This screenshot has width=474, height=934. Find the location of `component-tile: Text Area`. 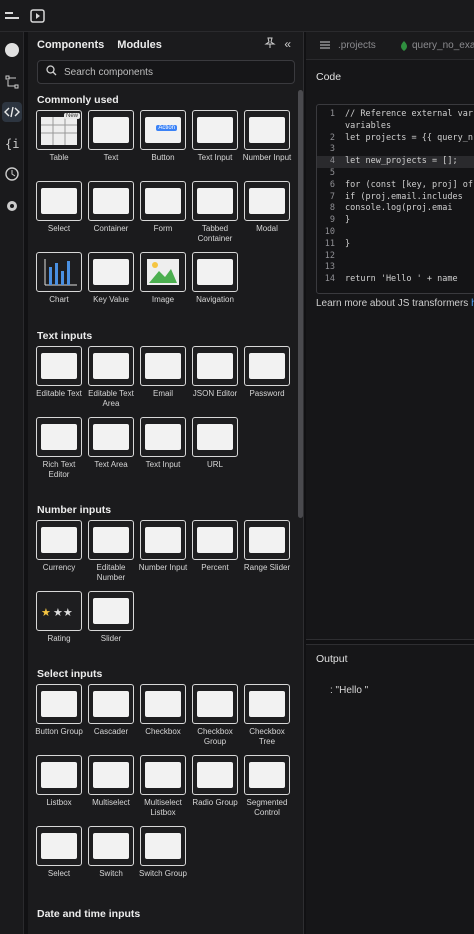

component-tile: Text Area is located at coordinates (111, 443).